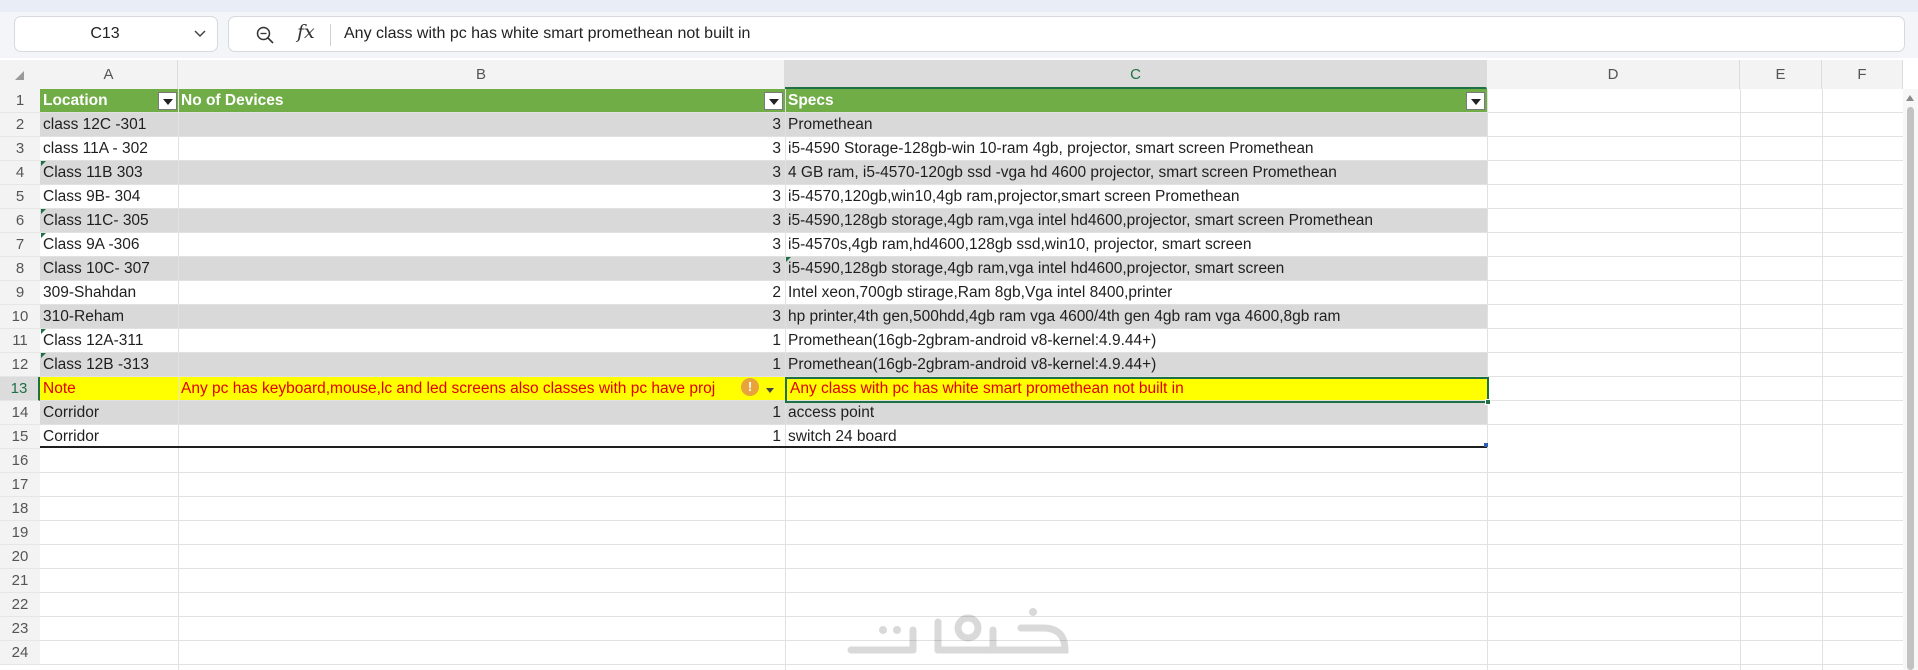 This screenshot has width=1918, height=670. Describe the element at coordinates (265, 35) in the screenshot. I see `magnifier-icon` at that location.